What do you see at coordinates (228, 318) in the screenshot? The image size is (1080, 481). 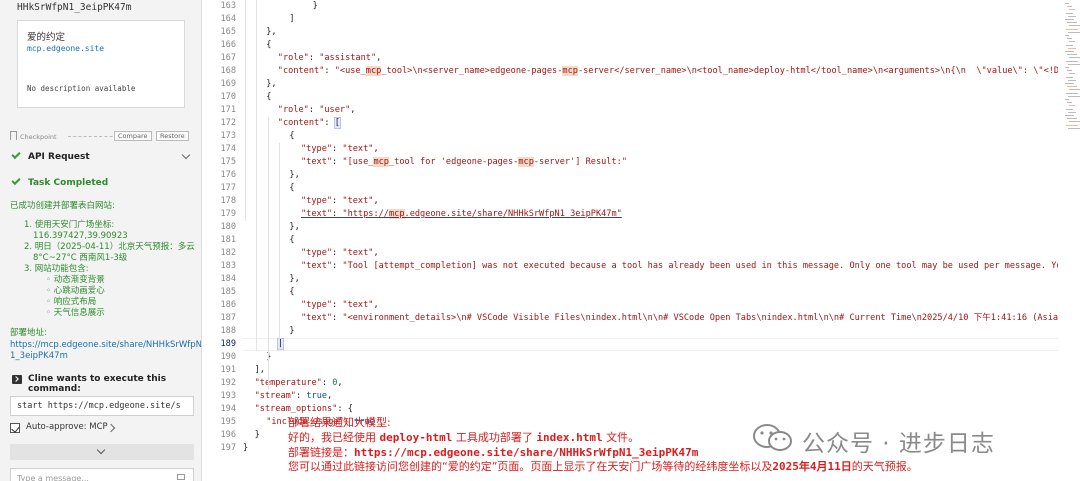 I see `line-number: 187` at bounding box center [228, 318].